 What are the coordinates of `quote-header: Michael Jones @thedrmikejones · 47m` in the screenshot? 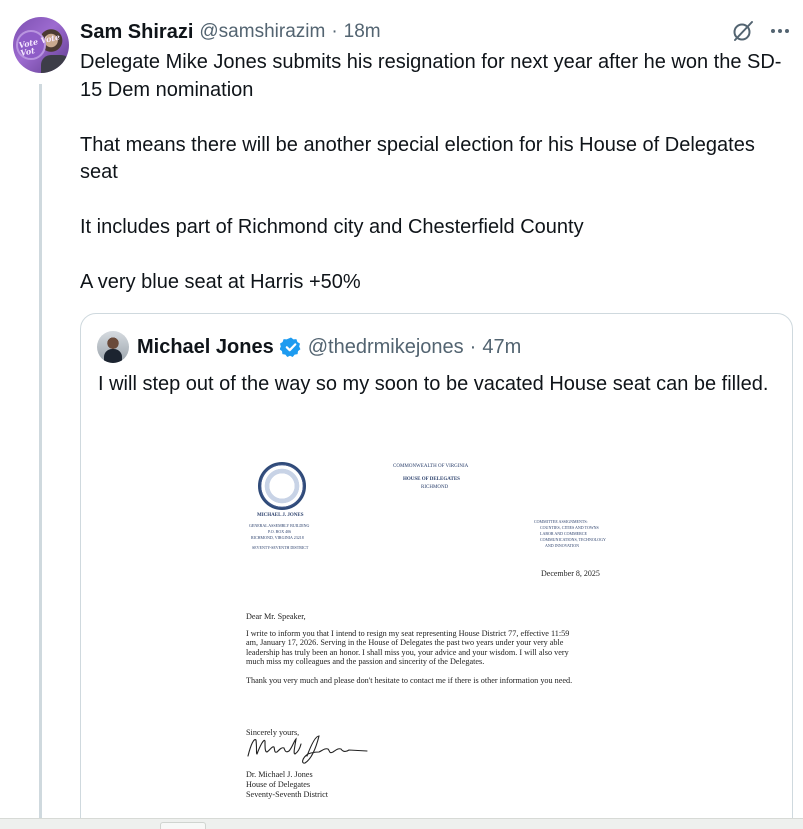 It's located at (329, 347).